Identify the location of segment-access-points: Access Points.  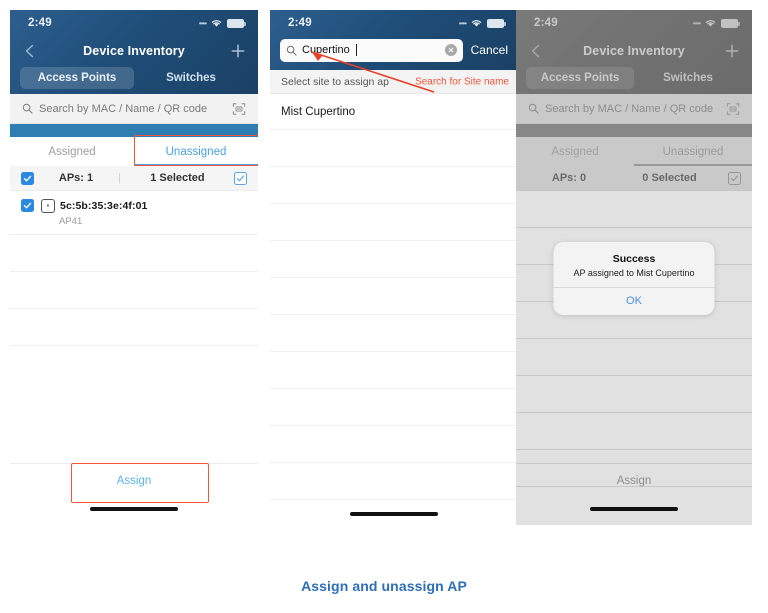
(77, 78).